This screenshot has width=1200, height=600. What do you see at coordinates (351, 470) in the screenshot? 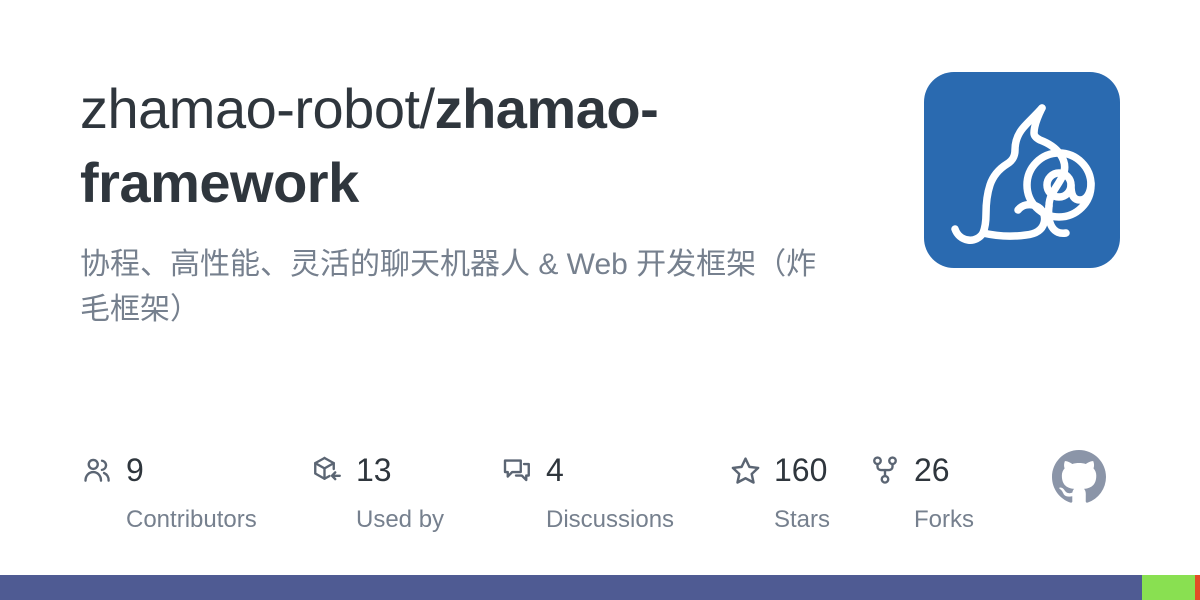
I see `stat-used-by-top: 13` at bounding box center [351, 470].